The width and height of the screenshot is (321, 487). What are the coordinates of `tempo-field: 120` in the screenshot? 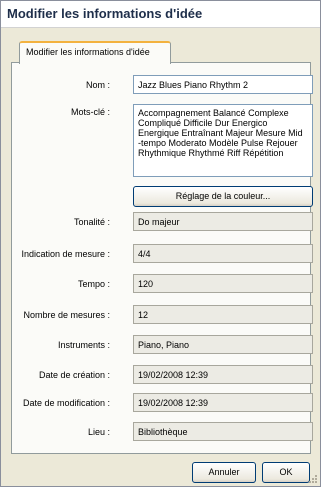 It's located at (223, 283).